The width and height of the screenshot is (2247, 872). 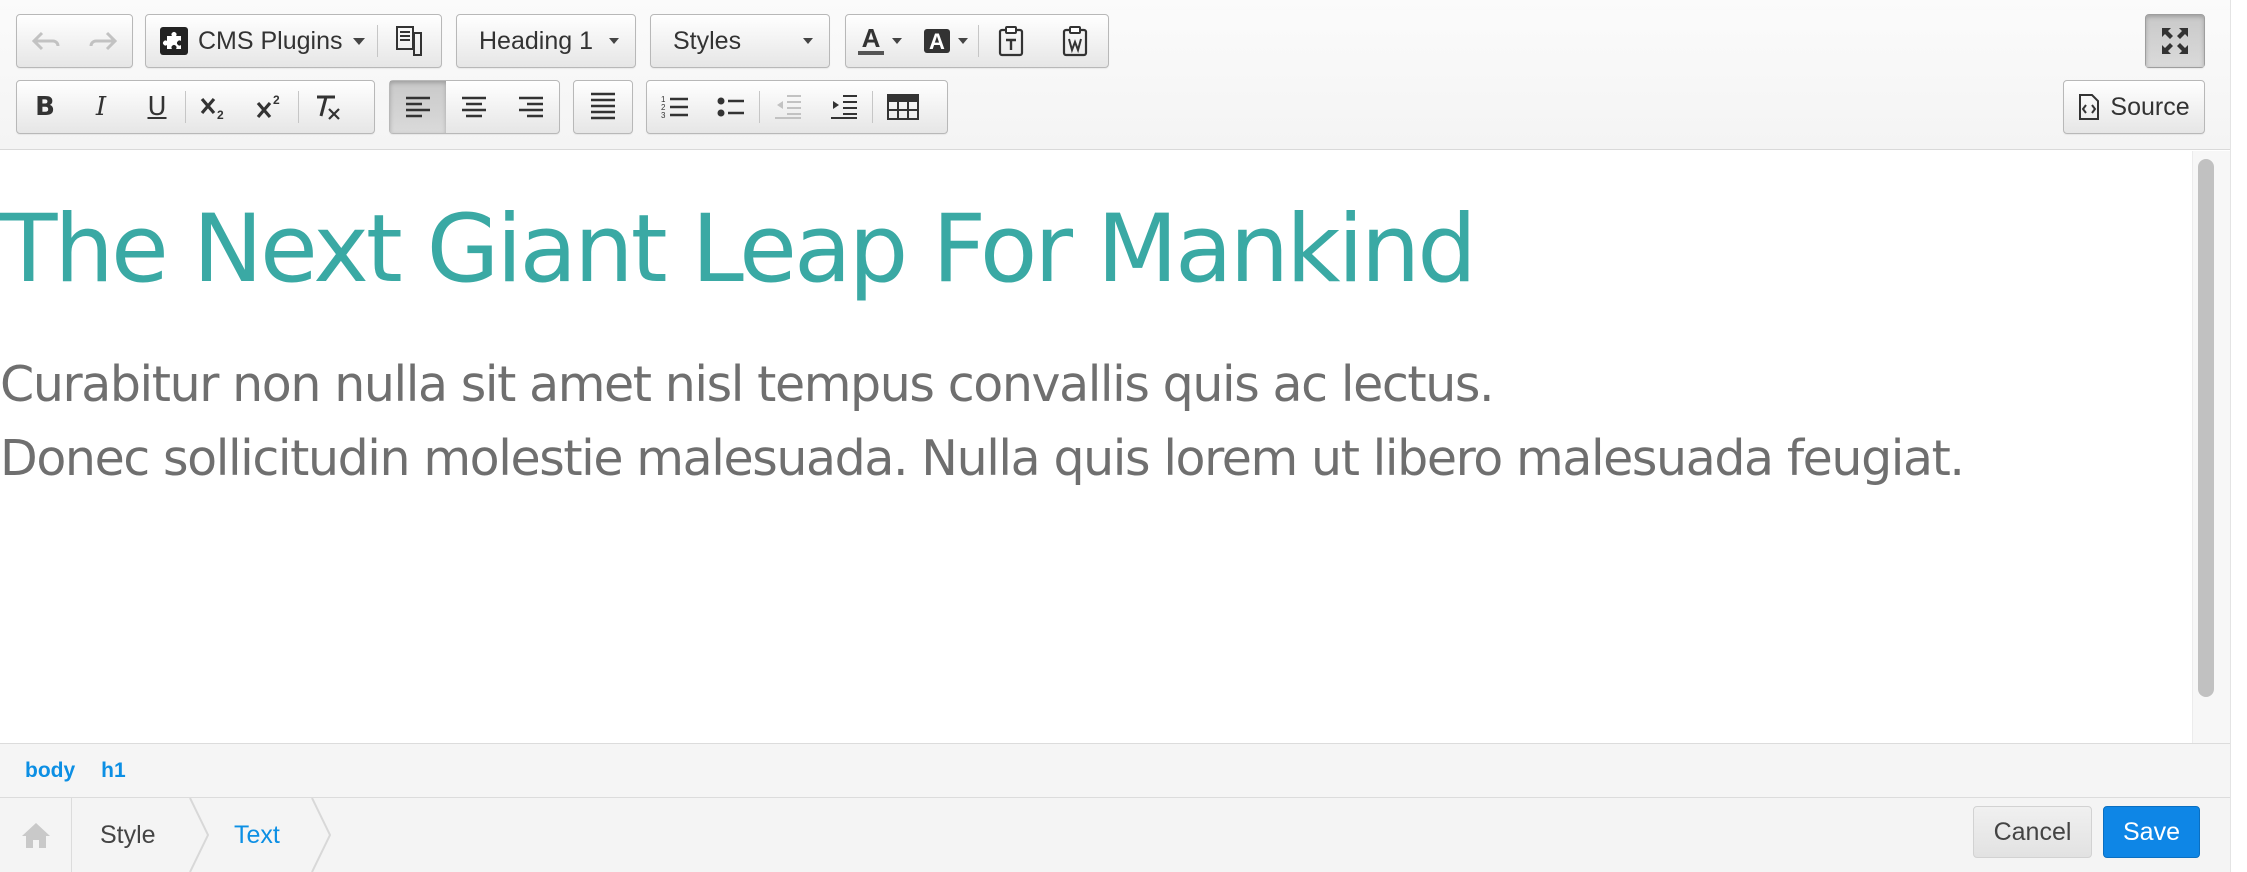 I want to click on paste-word-icon, so click(x=1075, y=41).